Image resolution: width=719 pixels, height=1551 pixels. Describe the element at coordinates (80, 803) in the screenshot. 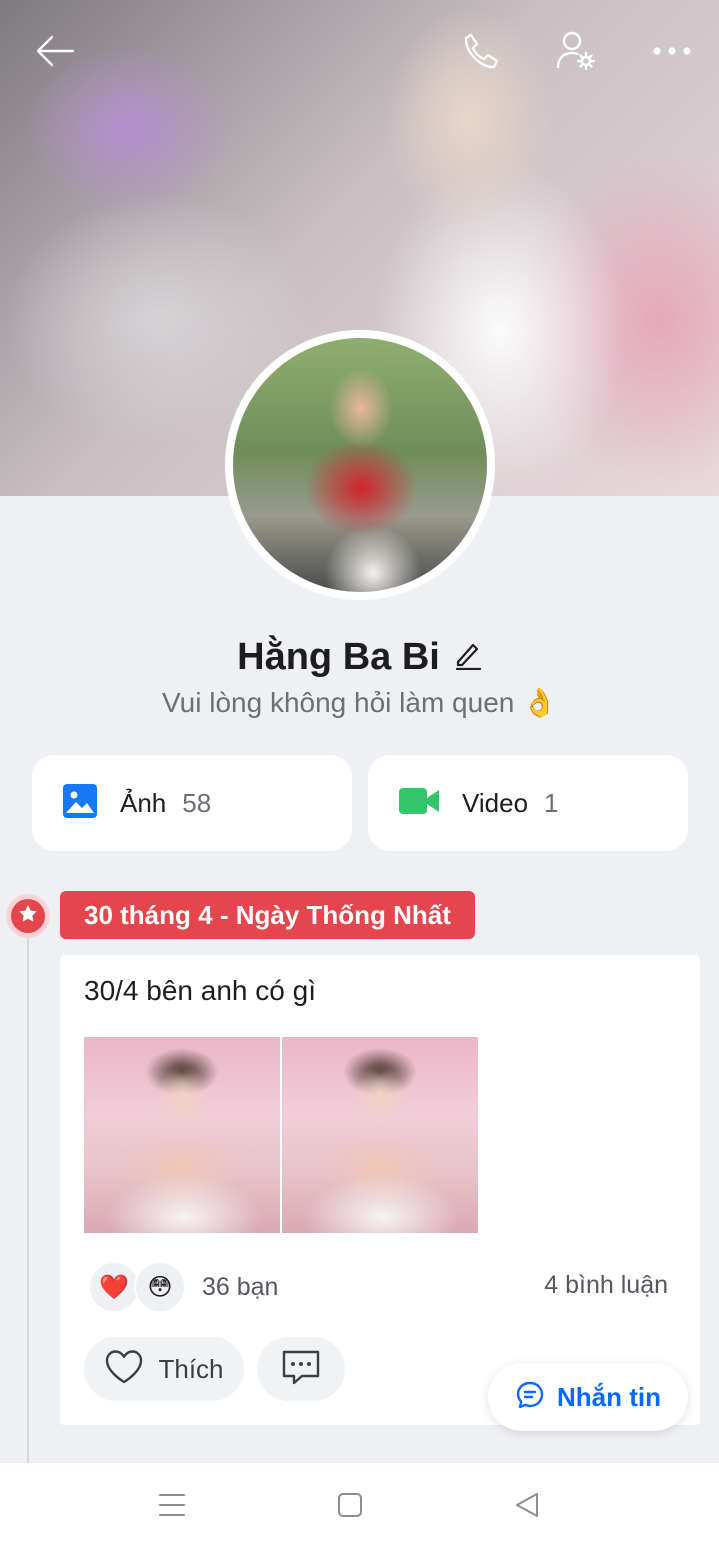

I see `image-icon` at that location.